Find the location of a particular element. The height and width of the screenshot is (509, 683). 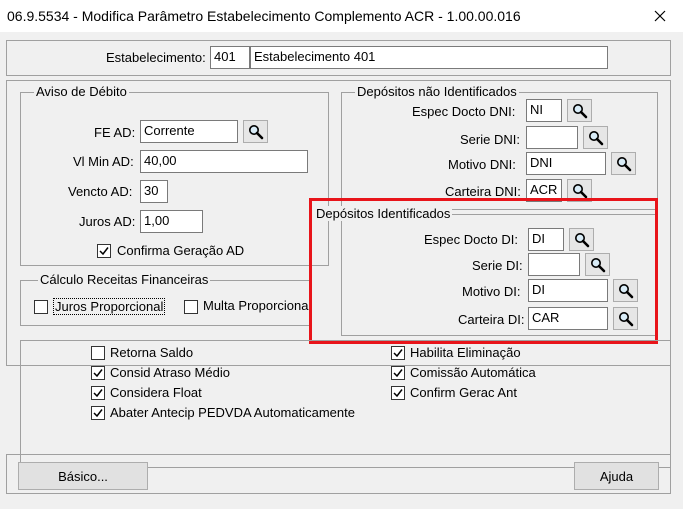

confirma-geracao-label: Confirma Geração AD is located at coordinates (181, 250).